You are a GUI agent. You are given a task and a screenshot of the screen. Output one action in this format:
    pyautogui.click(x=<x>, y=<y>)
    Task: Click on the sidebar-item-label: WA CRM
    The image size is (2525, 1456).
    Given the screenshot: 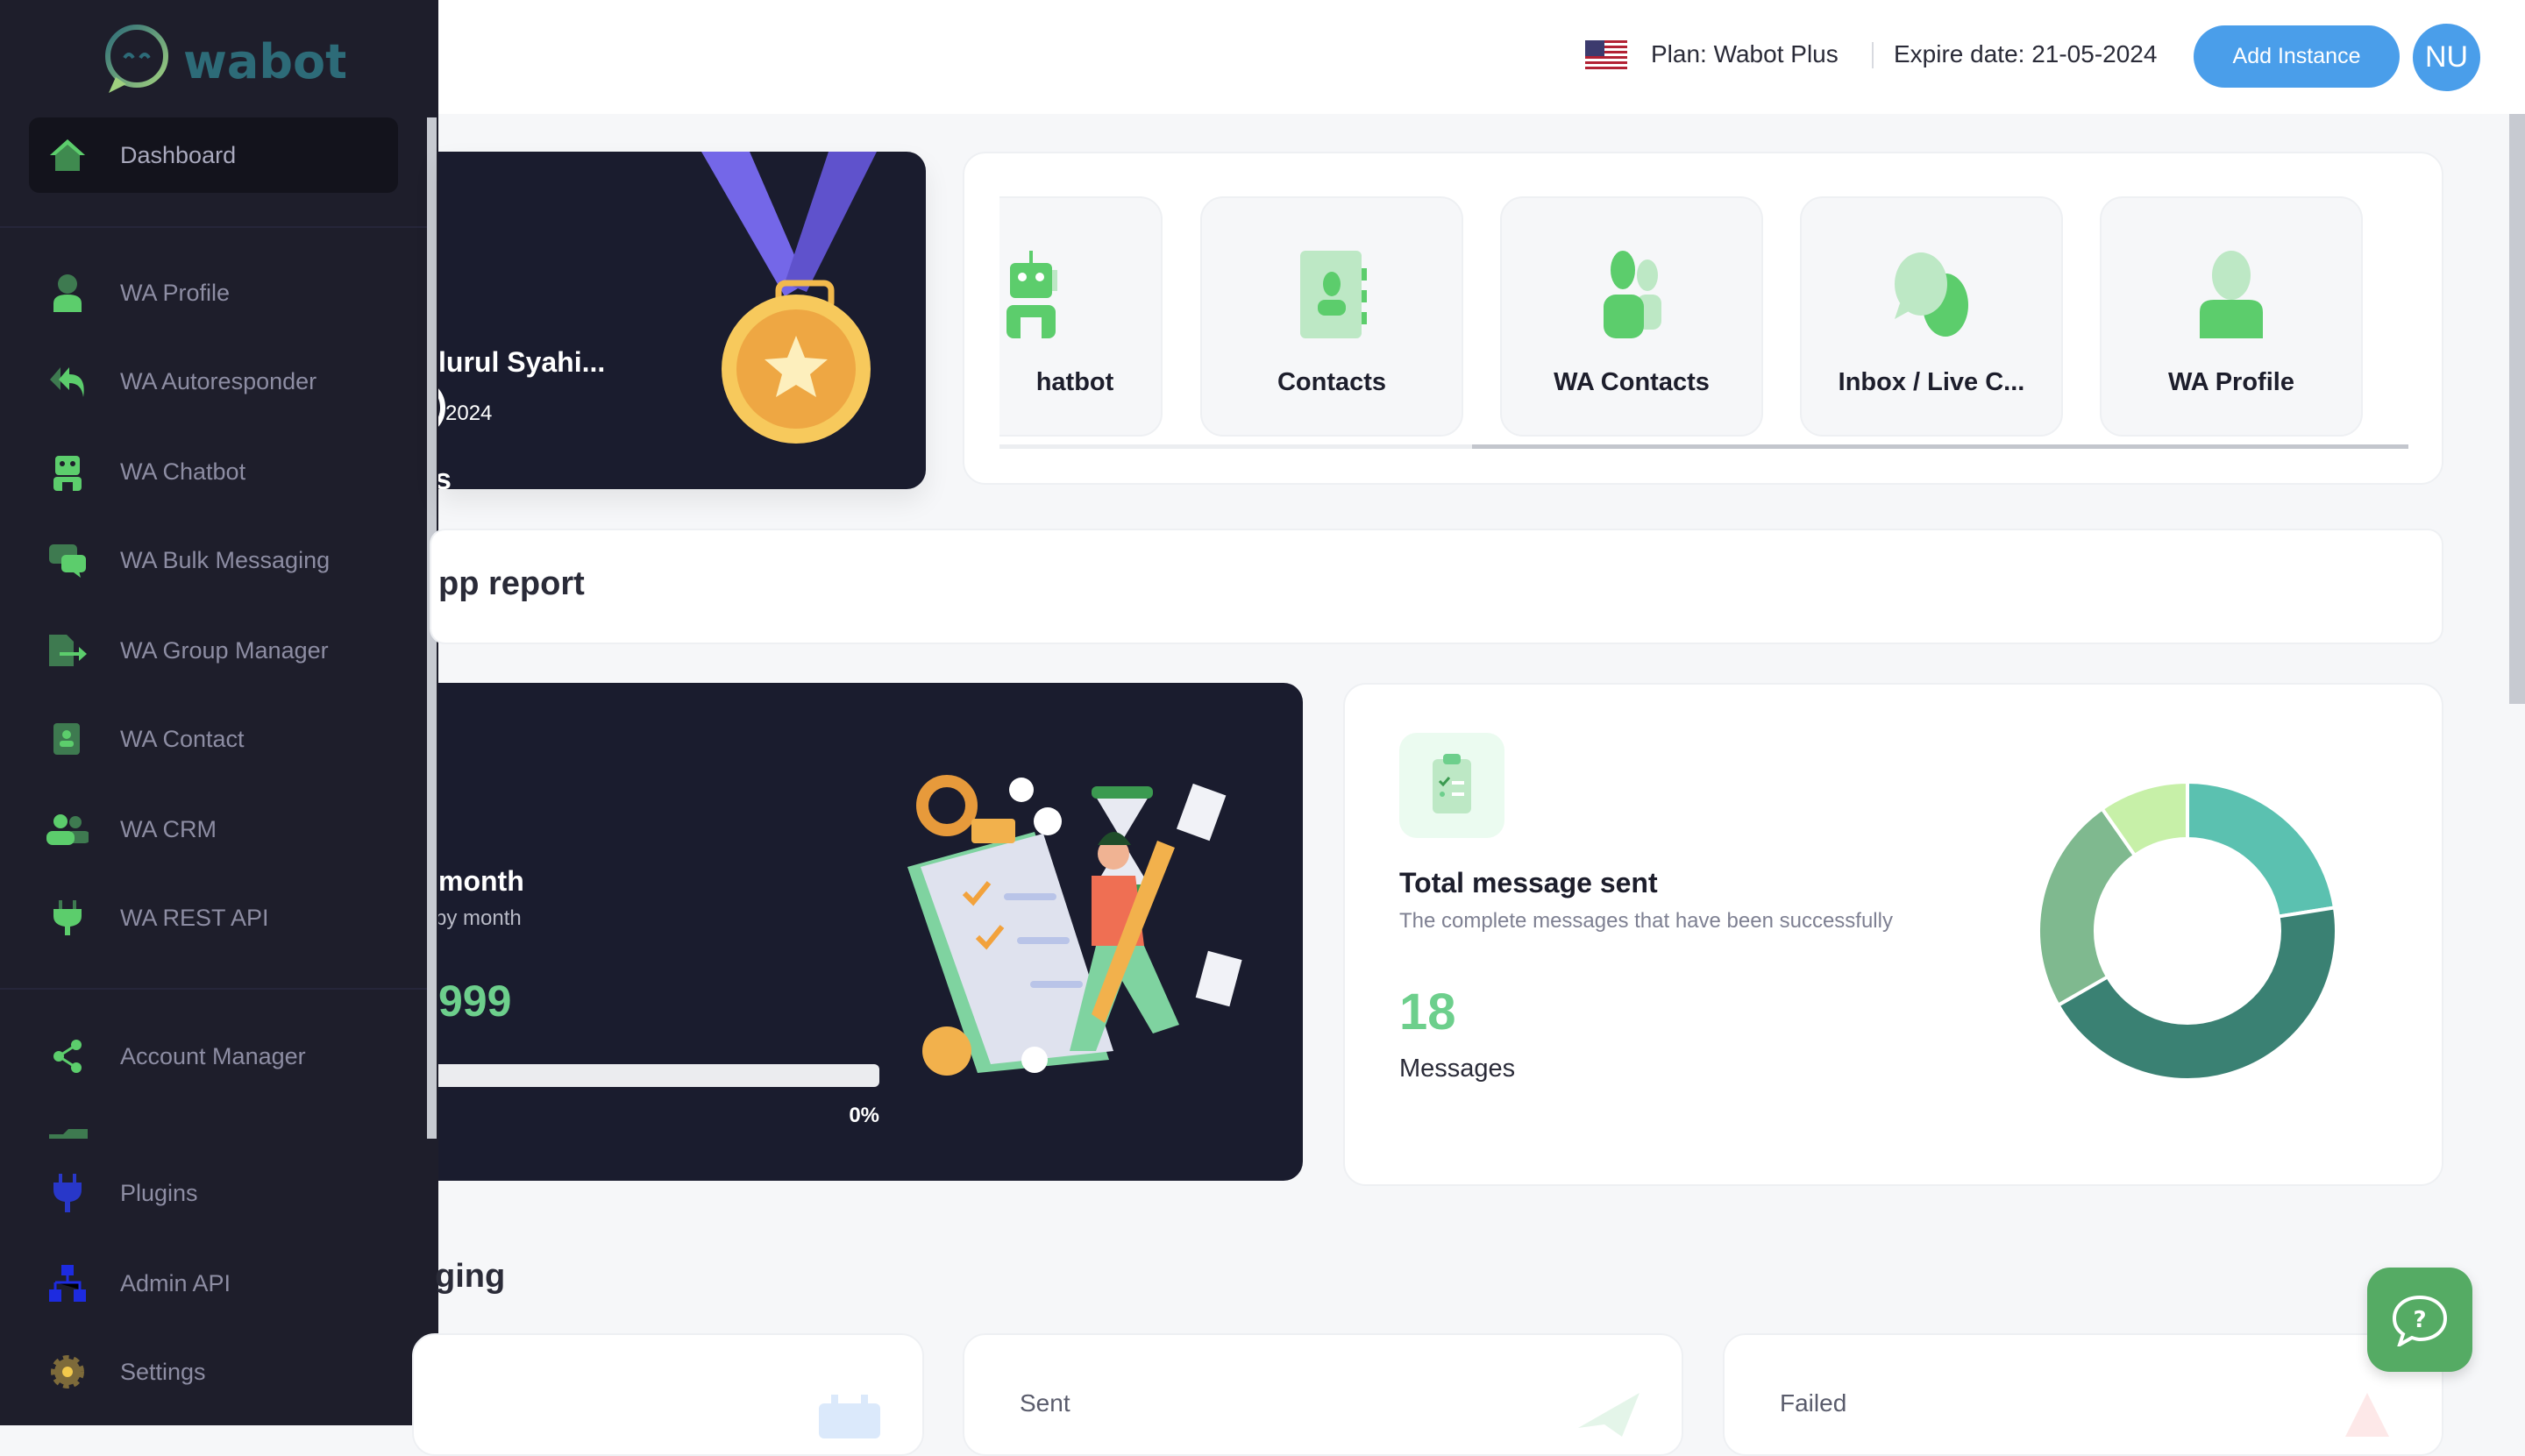 What is the action you would take?
    pyautogui.click(x=168, y=828)
    